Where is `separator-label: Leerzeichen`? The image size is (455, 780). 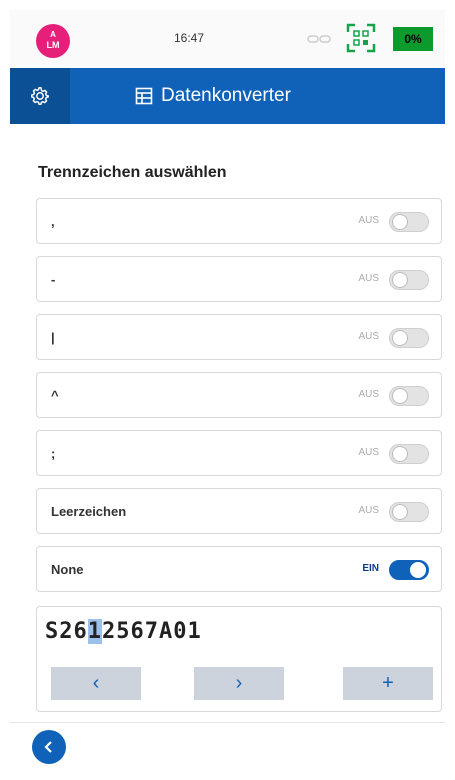 separator-label: Leerzeichen is located at coordinates (89, 511).